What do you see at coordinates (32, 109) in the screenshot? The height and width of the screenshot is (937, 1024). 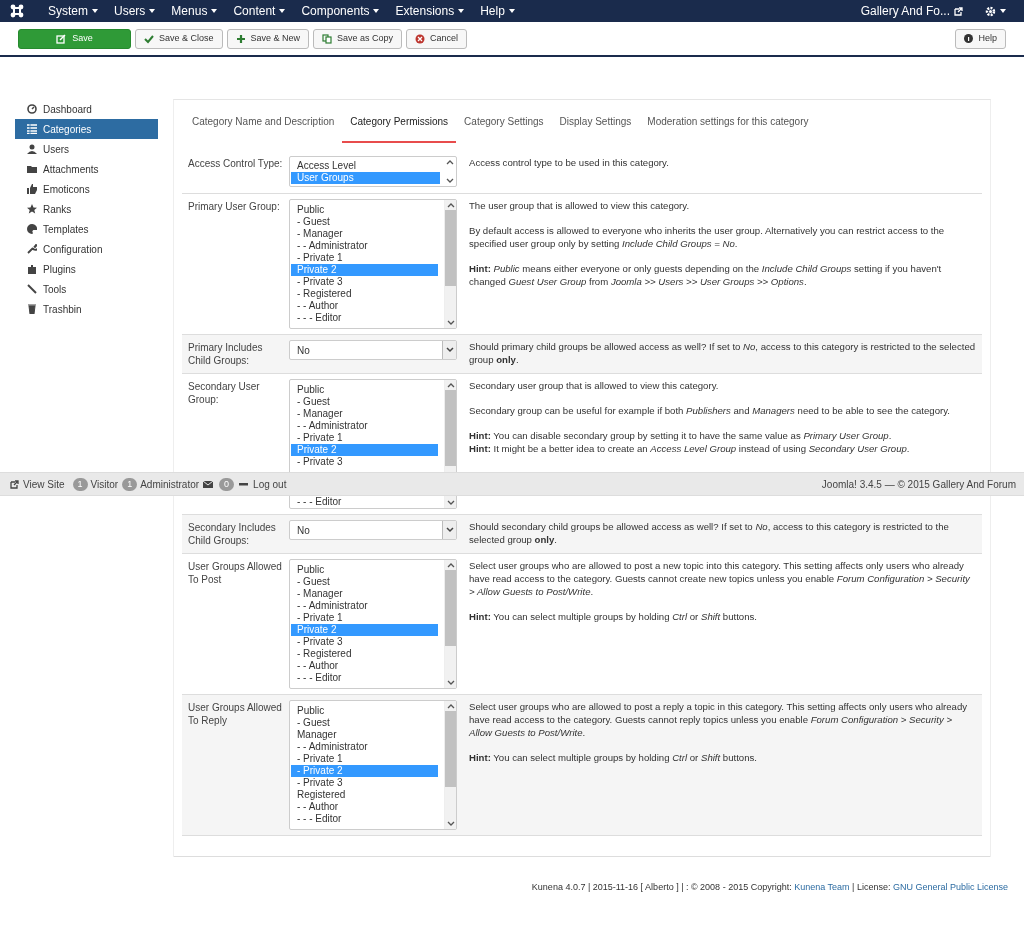 I see `dashboard-icon` at bounding box center [32, 109].